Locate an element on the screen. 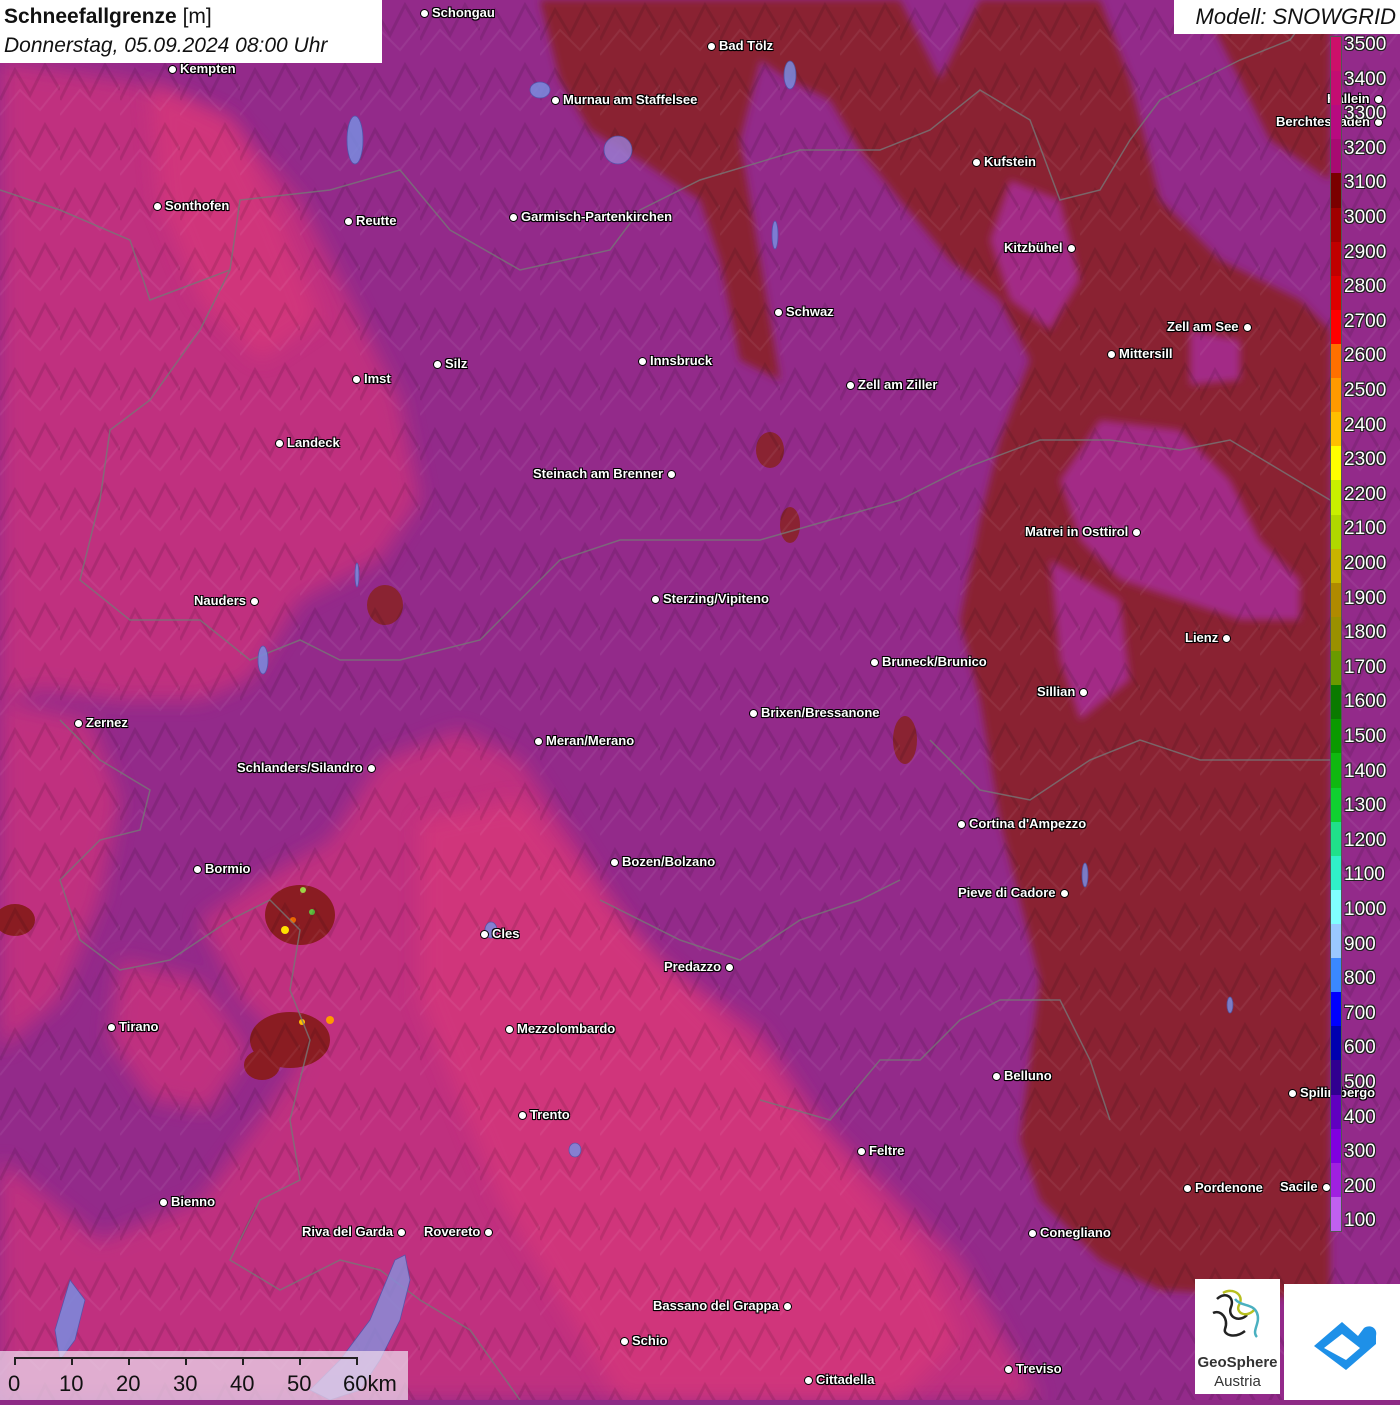 This screenshot has height=1405, width=1400. city-label: Lienz is located at coordinates (1202, 637).